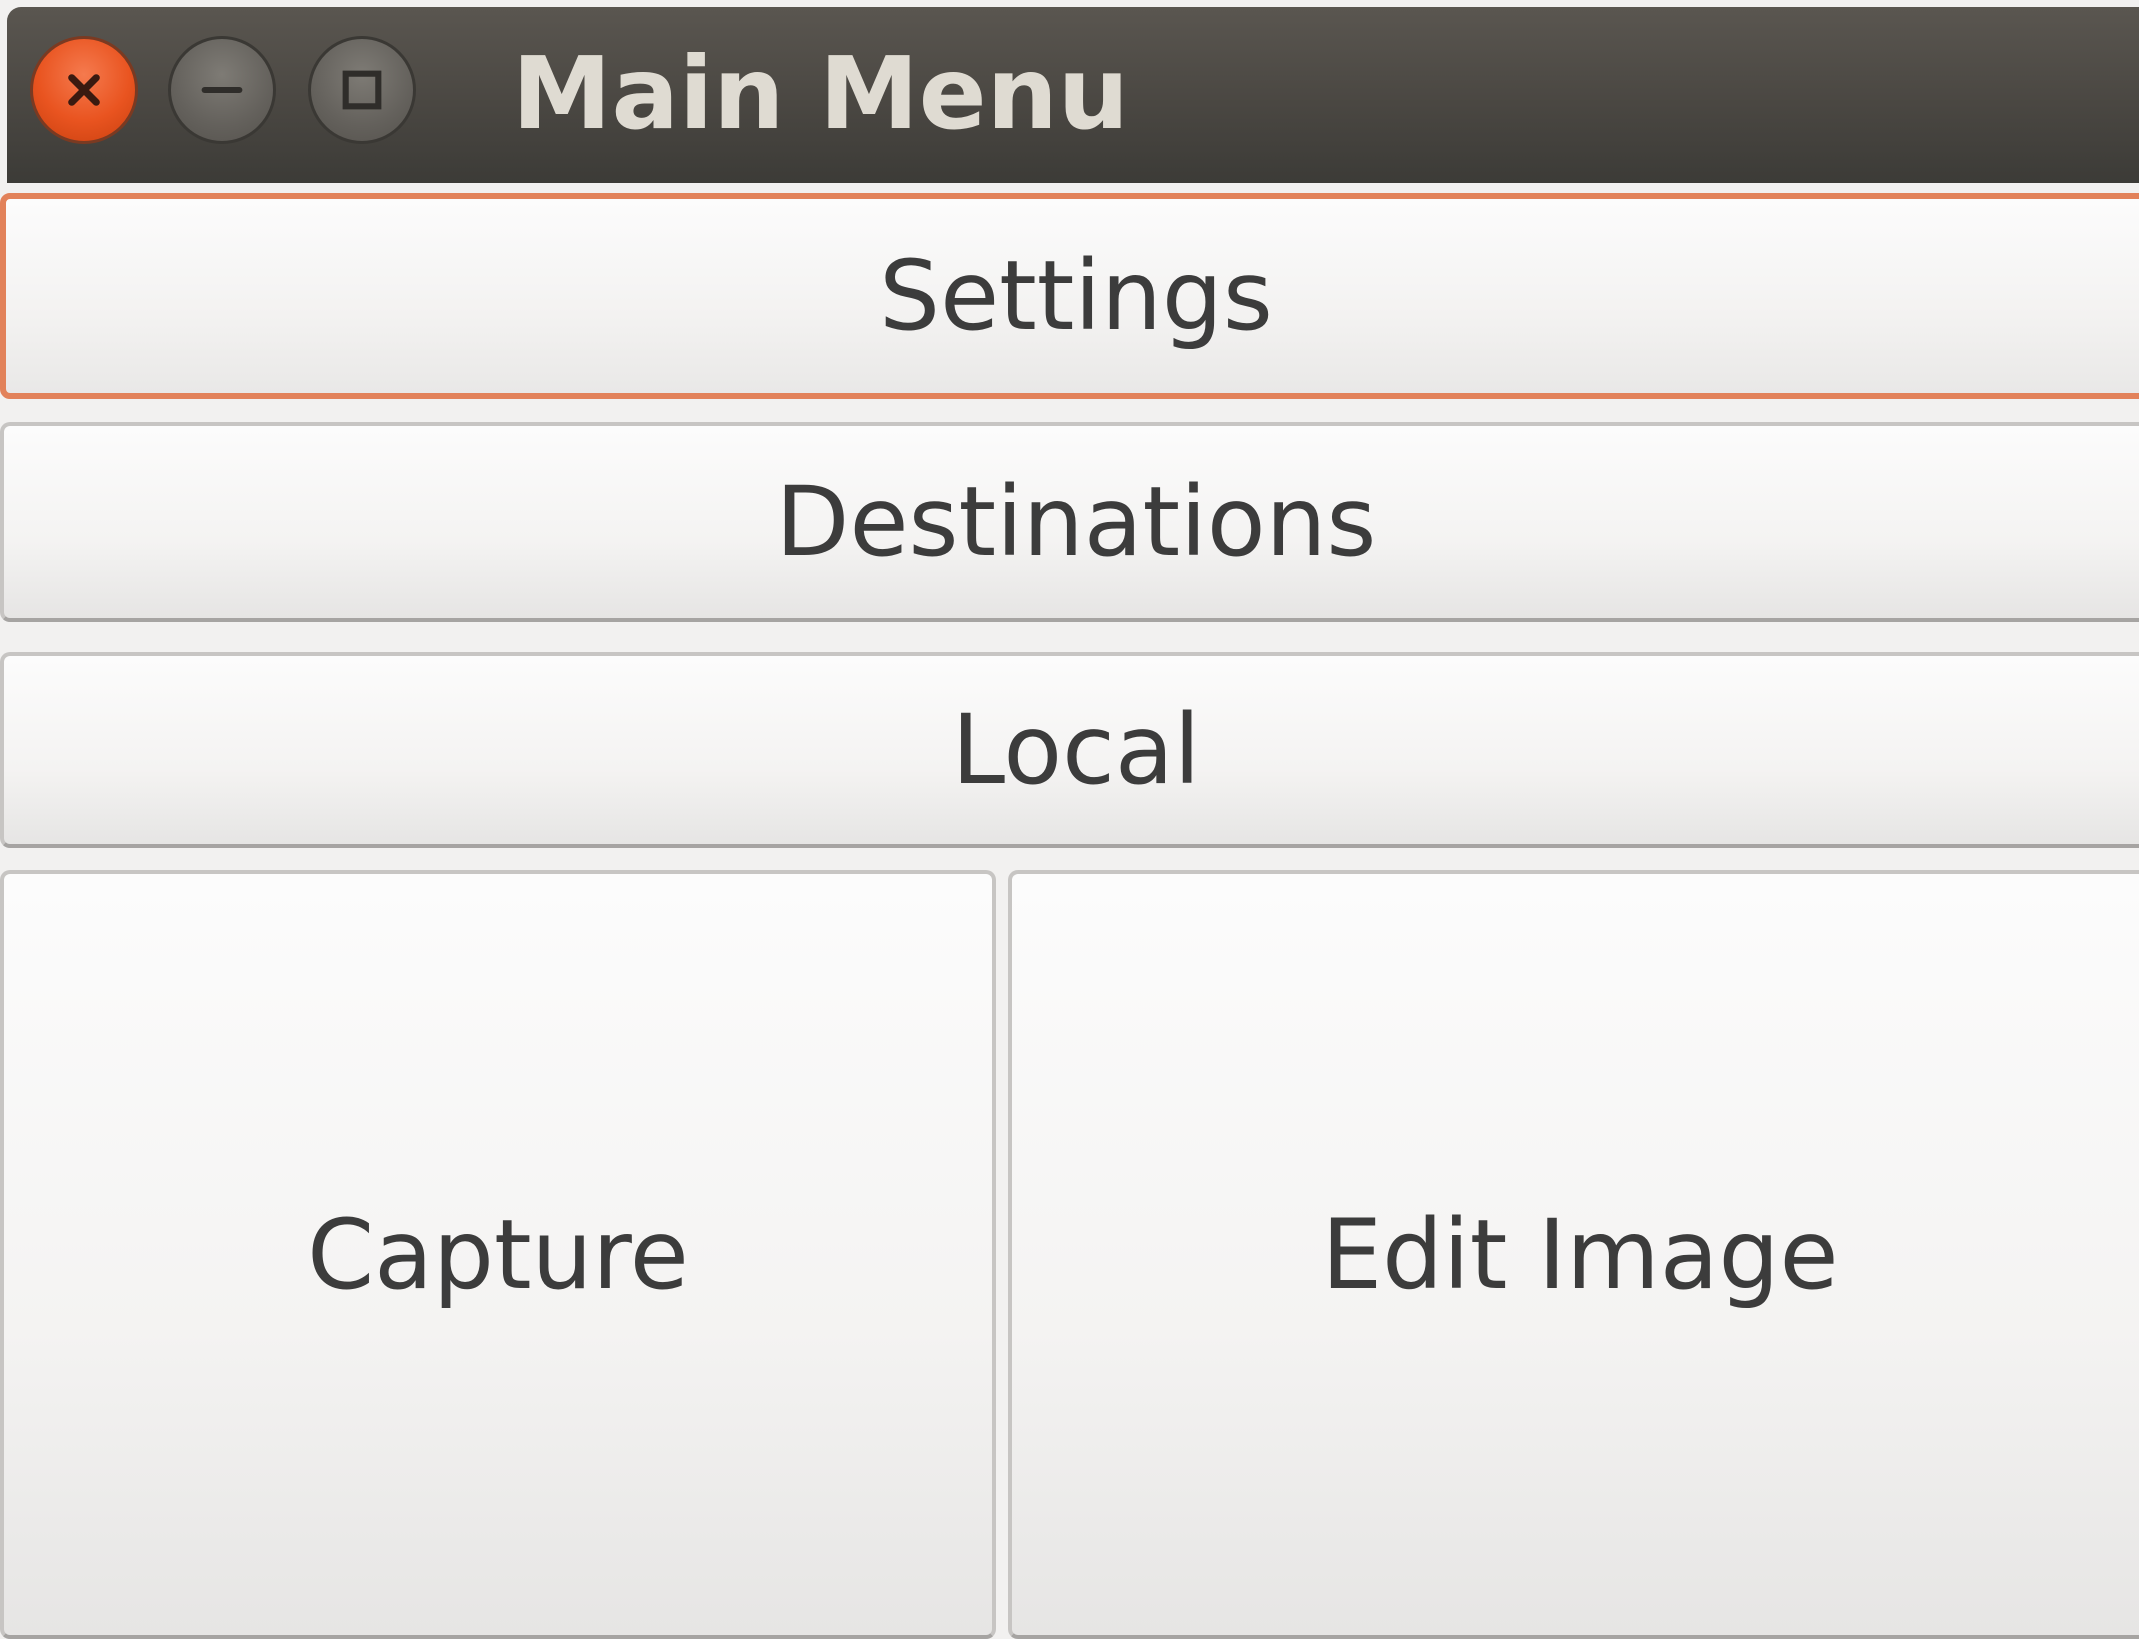  I want to click on destinations-button: Destinations, so click(1069, 522).